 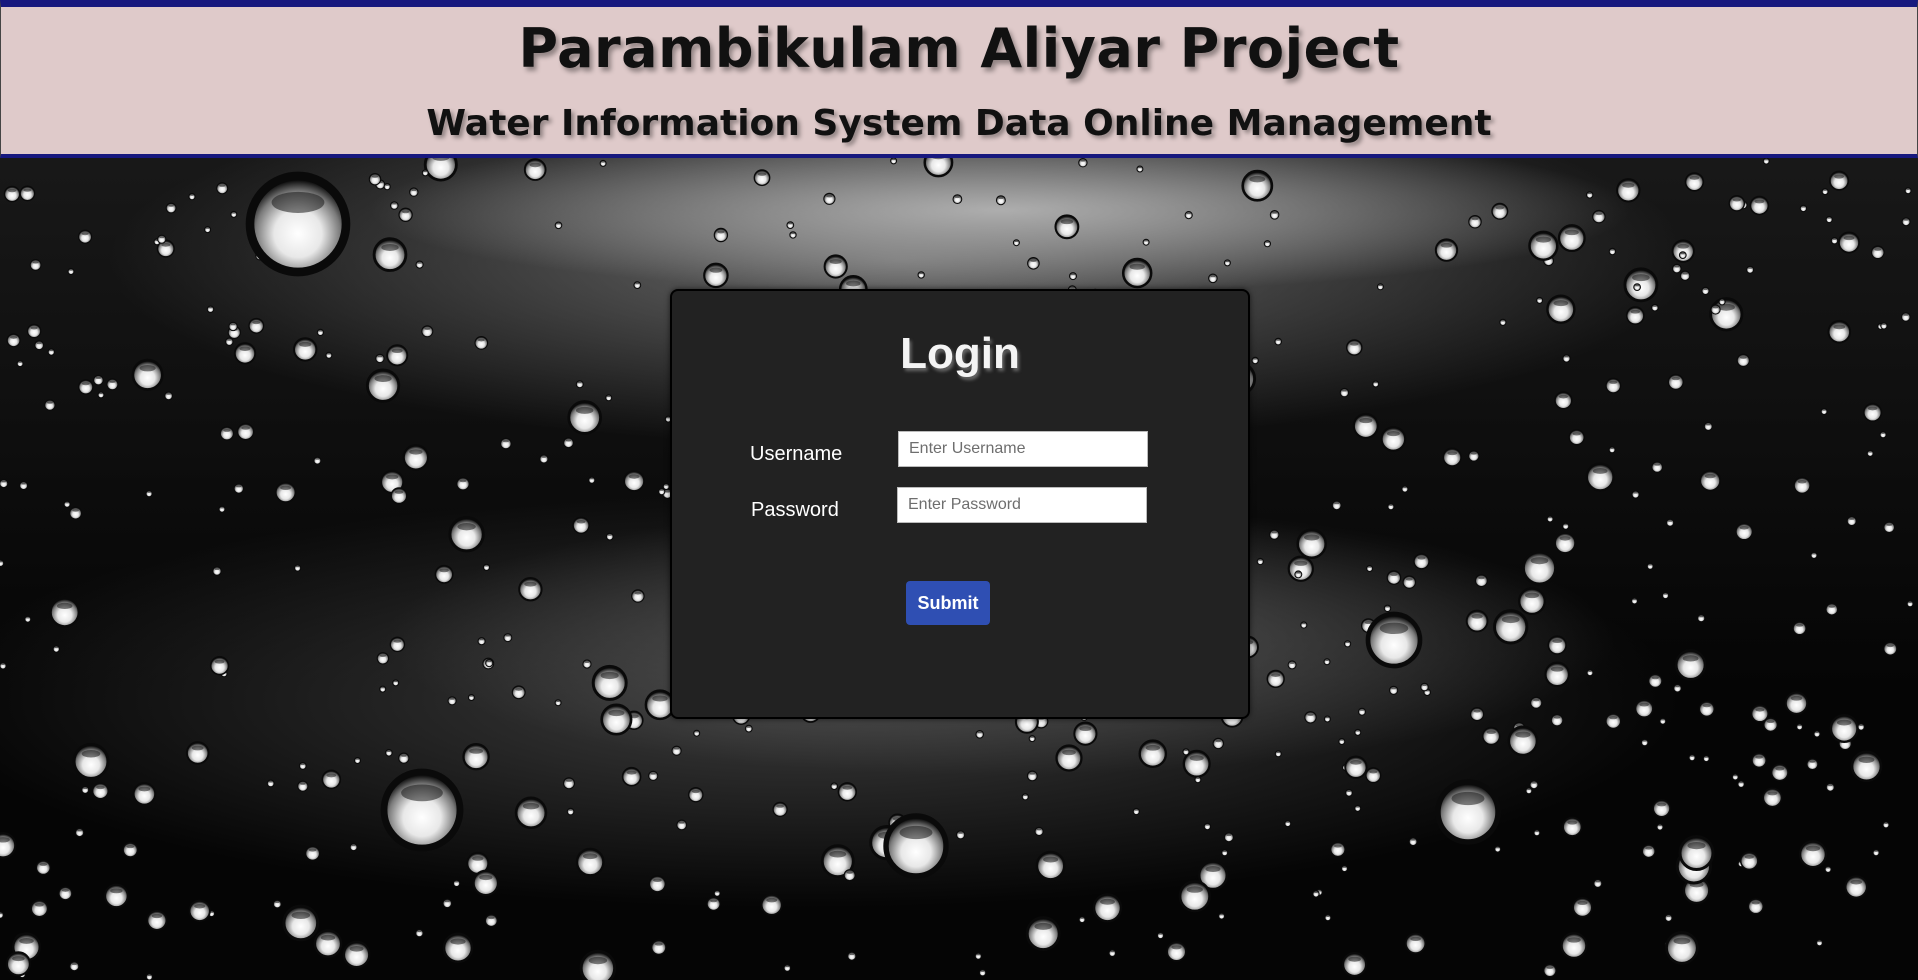 What do you see at coordinates (1022, 505) in the screenshot?
I see `password-input` at bounding box center [1022, 505].